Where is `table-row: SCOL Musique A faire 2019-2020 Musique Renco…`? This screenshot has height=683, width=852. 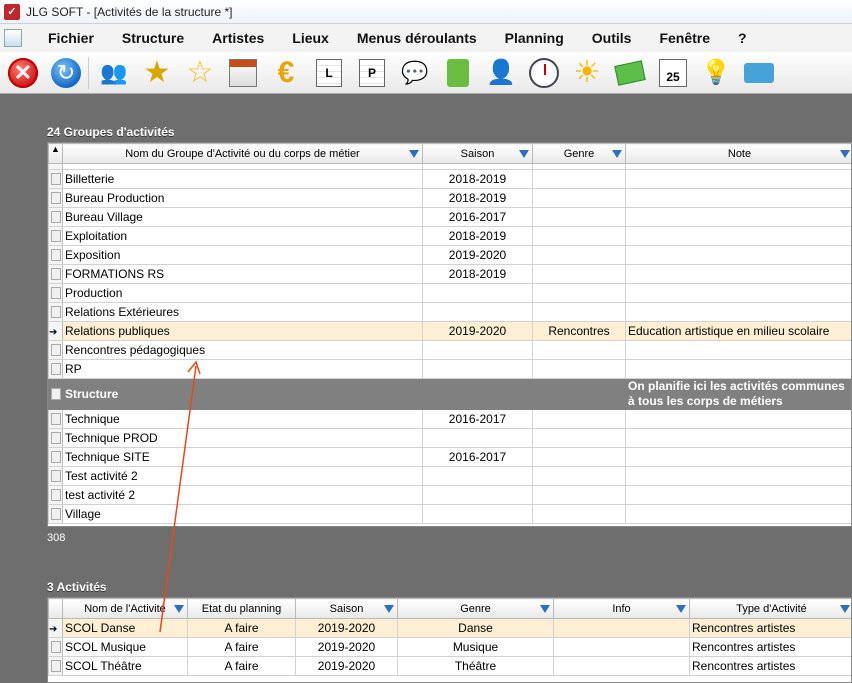 table-row: SCOL Musique A faire 2019-2020 Musique Renco… is located at coordinates (449, 647).